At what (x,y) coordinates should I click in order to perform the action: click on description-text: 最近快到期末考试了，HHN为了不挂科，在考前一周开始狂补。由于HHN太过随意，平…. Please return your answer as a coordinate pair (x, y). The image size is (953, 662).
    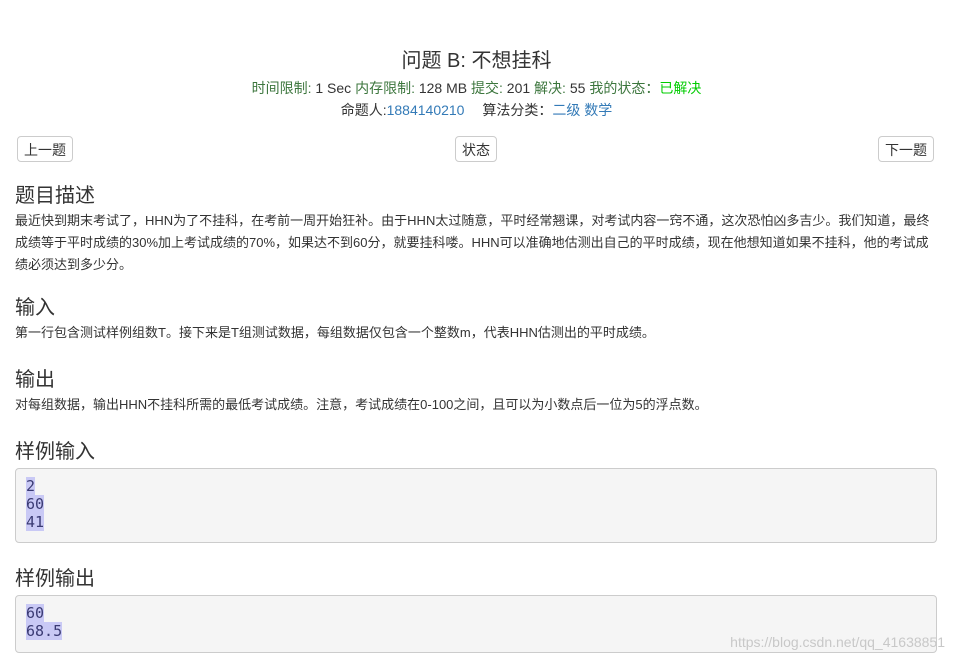
    Looking at the image, I should click on (472, 242).